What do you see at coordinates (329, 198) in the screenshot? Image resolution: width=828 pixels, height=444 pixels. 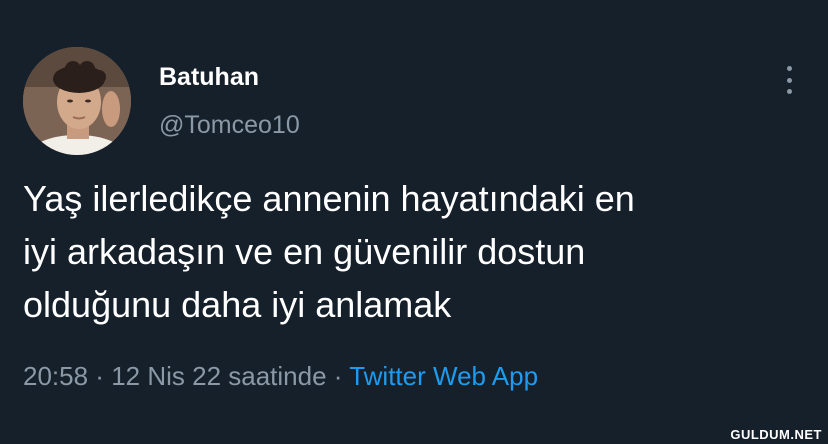 I see `tweet-text-line: Yaş ilerledikçe annenin hayatındaki en` at bounding box center [329, 198].